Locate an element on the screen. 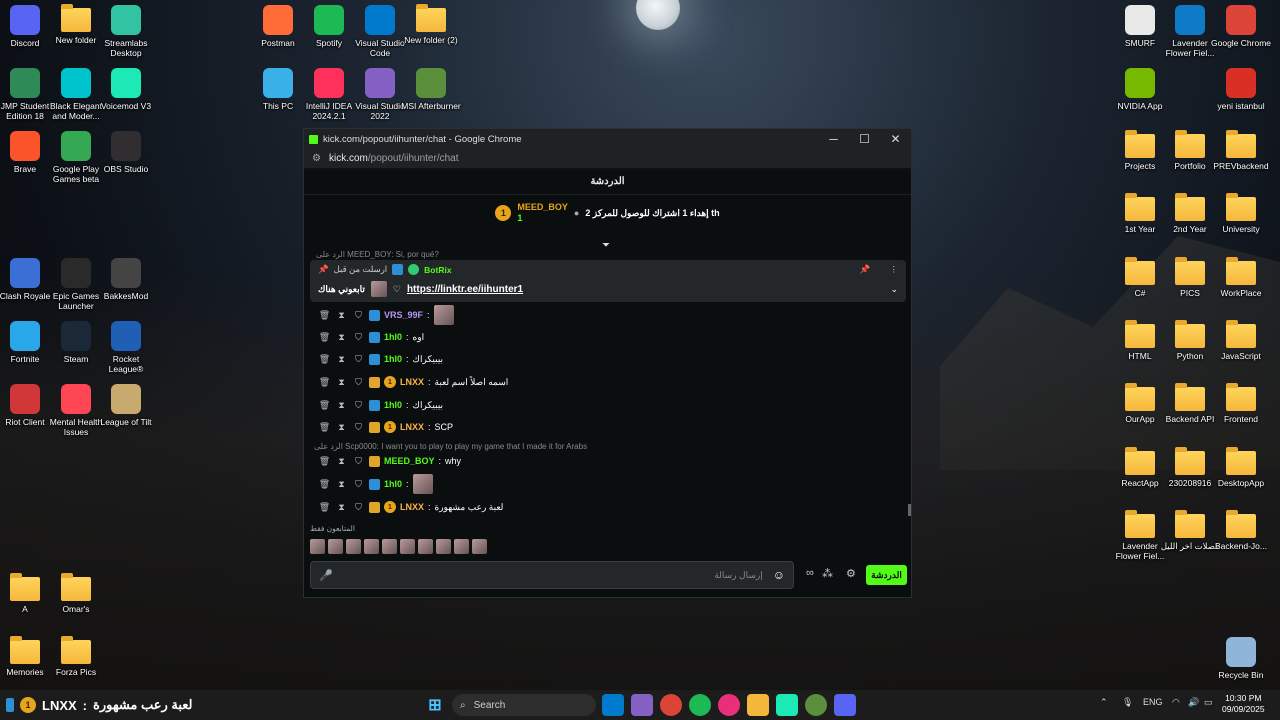 The image size is (1280, 720). microphone-icon: 🎤 is located at coordinates (326, 575).